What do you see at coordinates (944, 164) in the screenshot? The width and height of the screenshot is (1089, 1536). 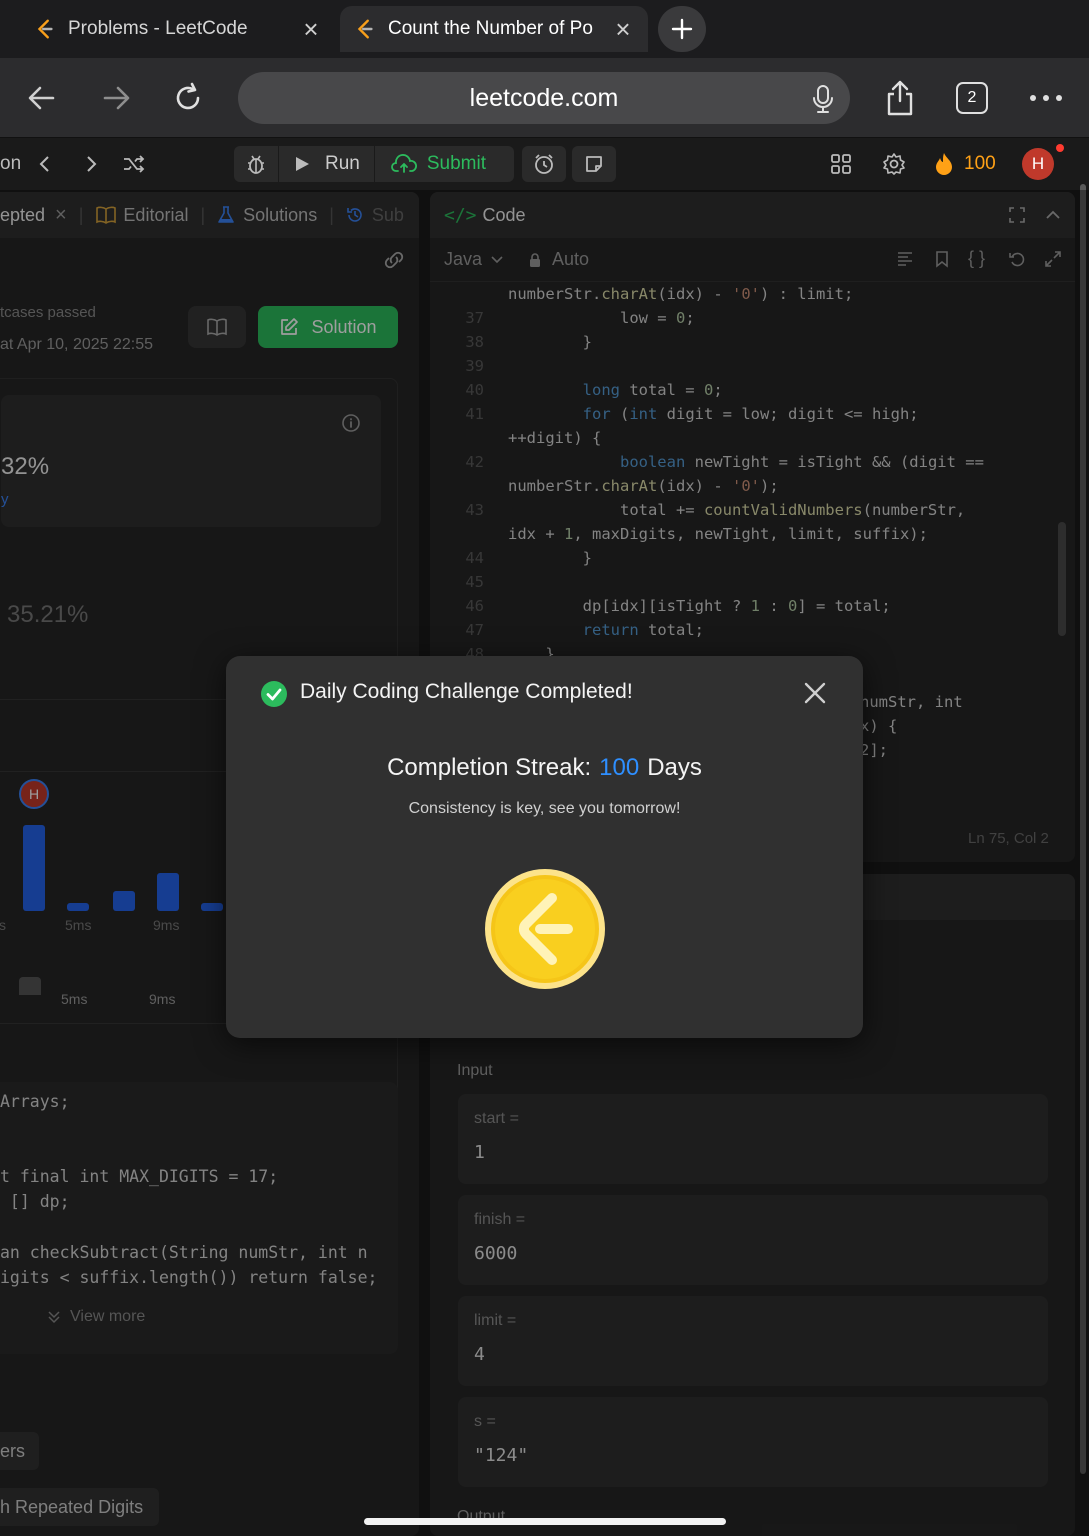 I see `fire-icon` at bounding box center [944, 164].